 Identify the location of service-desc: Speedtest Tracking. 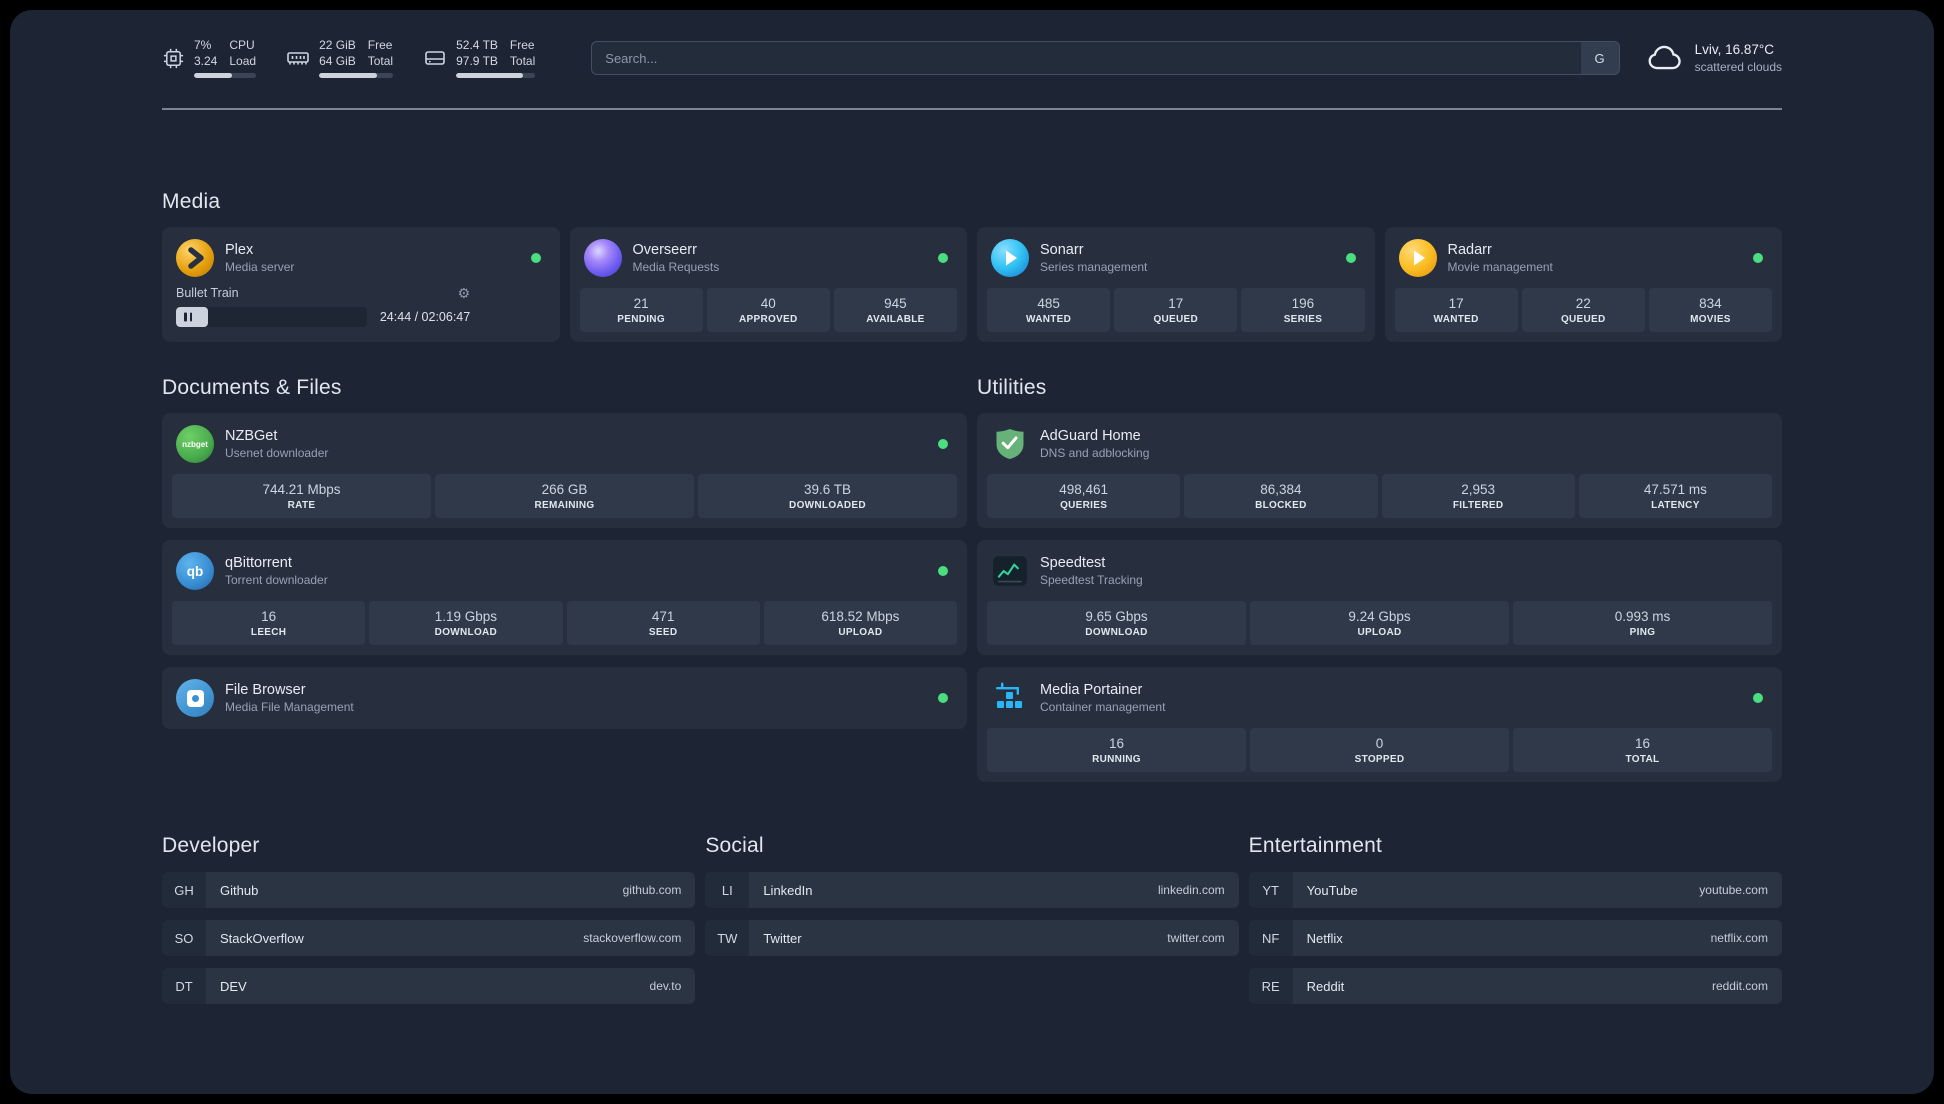
(1091, 580).